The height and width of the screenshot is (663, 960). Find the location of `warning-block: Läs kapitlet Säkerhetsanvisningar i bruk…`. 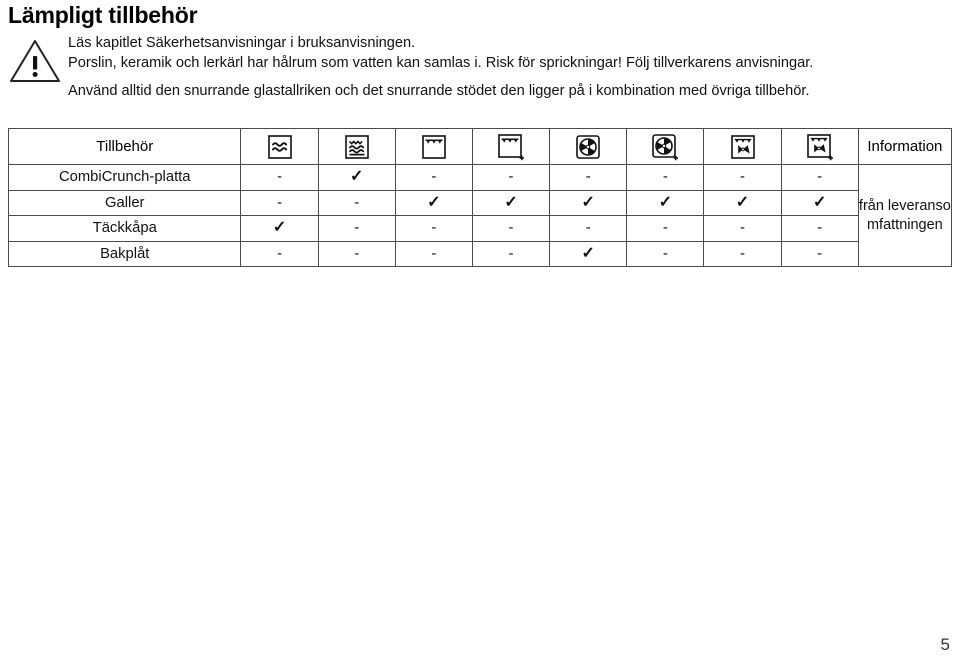

warning-block: Läs kapitlet Säkerhetsanvisningar i bruk… is located at coordinates (480, 68).